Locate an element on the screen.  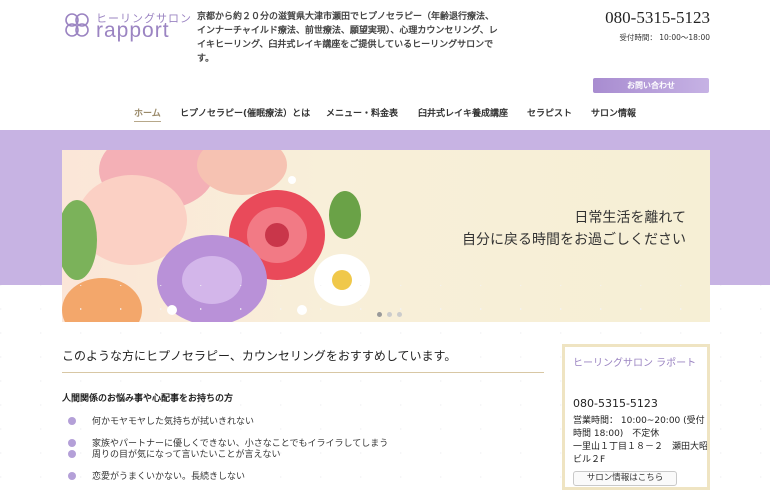
site-logo: ヒーリングサロン rapport is located at coordinates (126, 26).